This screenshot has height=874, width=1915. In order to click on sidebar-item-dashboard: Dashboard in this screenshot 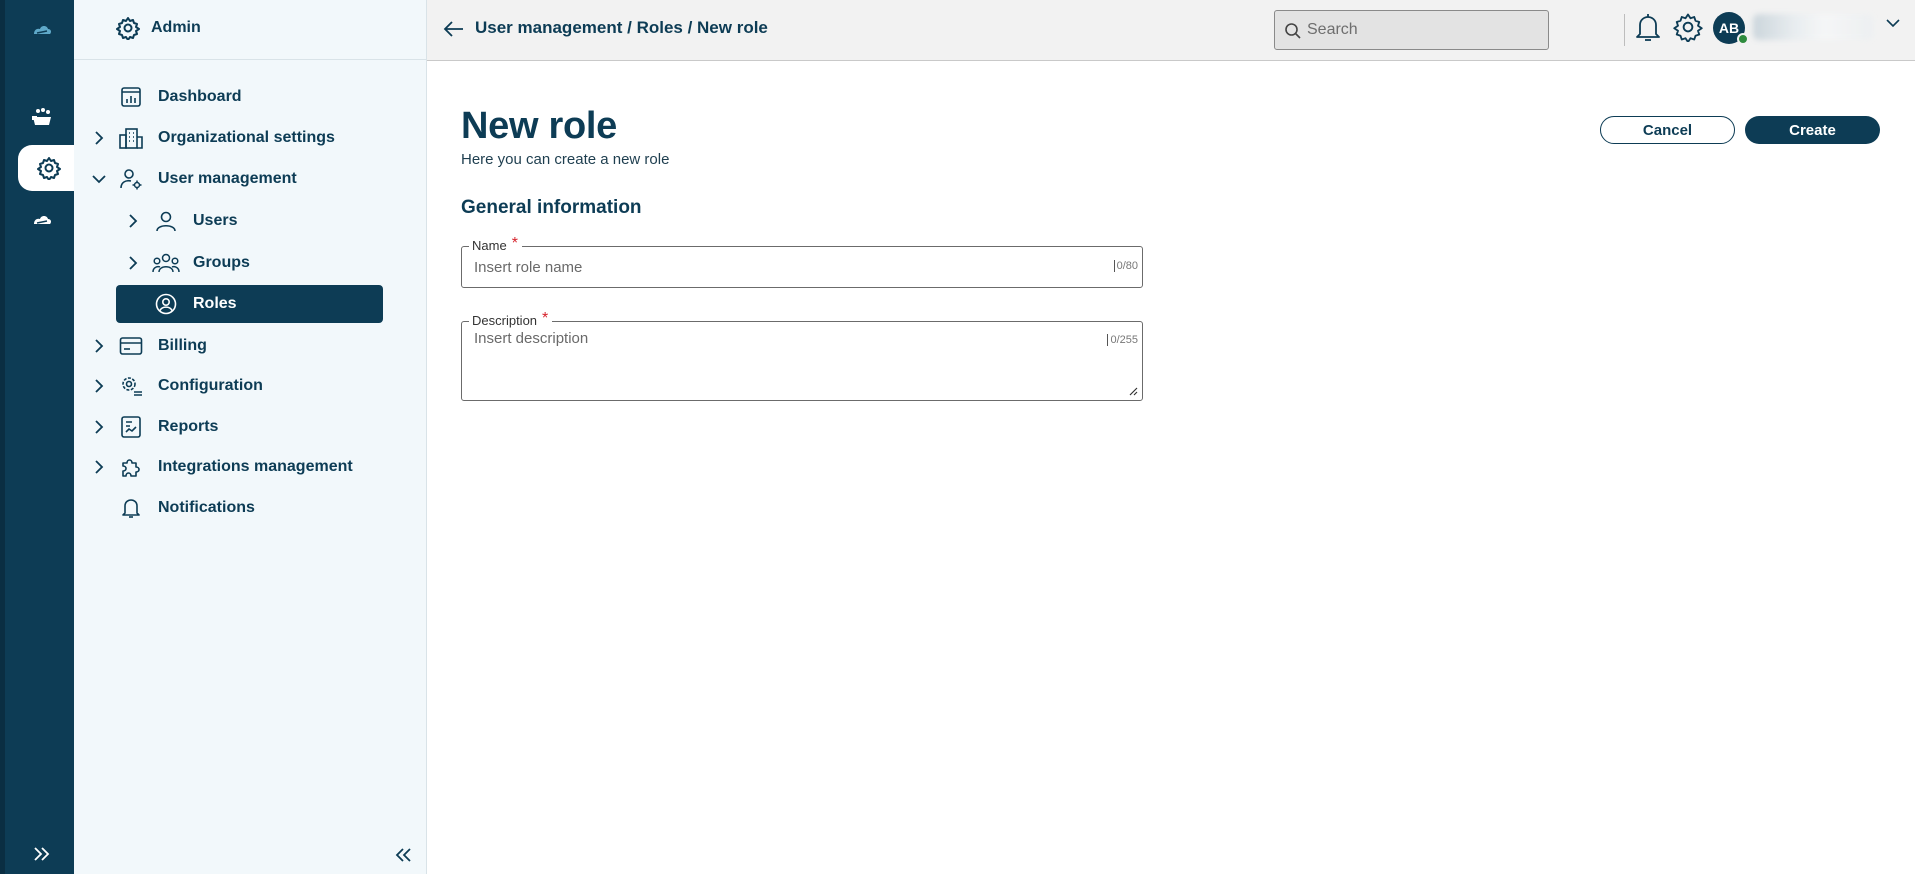, I will do `click(250, 97)`.